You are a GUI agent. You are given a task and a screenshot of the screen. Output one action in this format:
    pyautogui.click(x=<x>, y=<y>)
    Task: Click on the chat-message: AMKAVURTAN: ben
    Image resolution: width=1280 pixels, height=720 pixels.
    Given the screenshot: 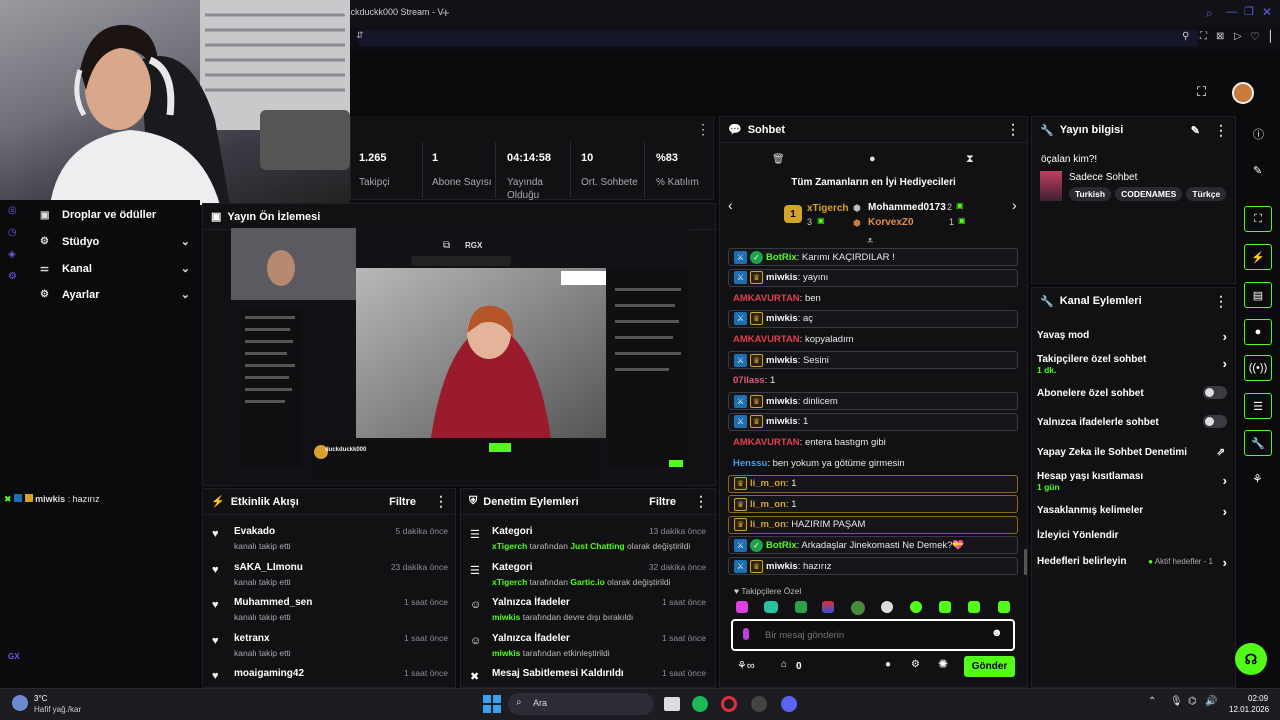 What is the action you would take?
    pyautogui.click(x=873, y=298)
    